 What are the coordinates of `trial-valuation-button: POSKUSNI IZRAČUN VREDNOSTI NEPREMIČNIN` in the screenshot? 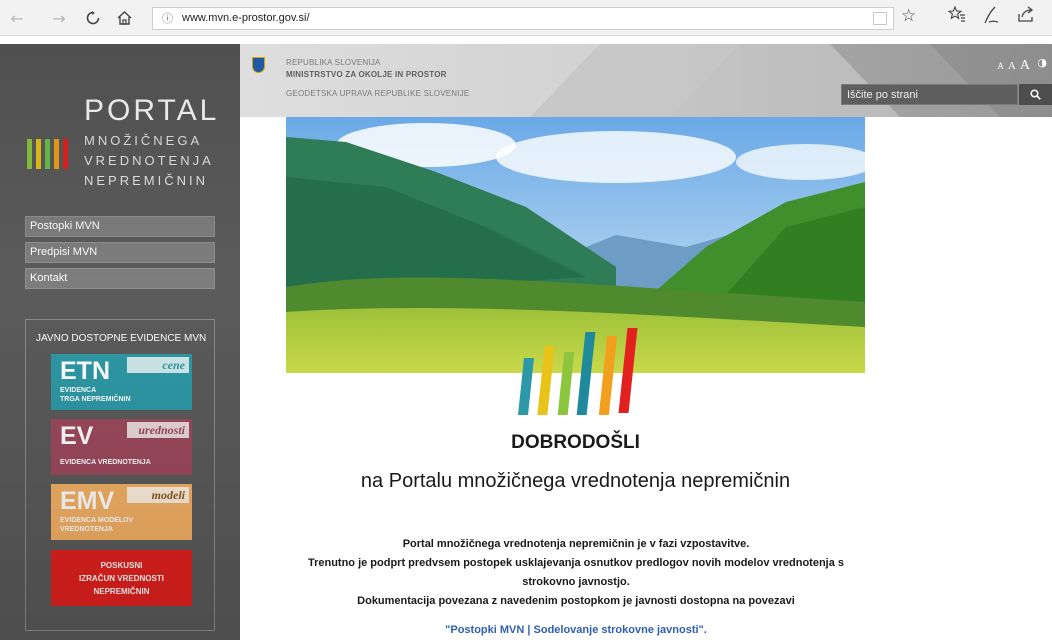 It's located at (121, 578).